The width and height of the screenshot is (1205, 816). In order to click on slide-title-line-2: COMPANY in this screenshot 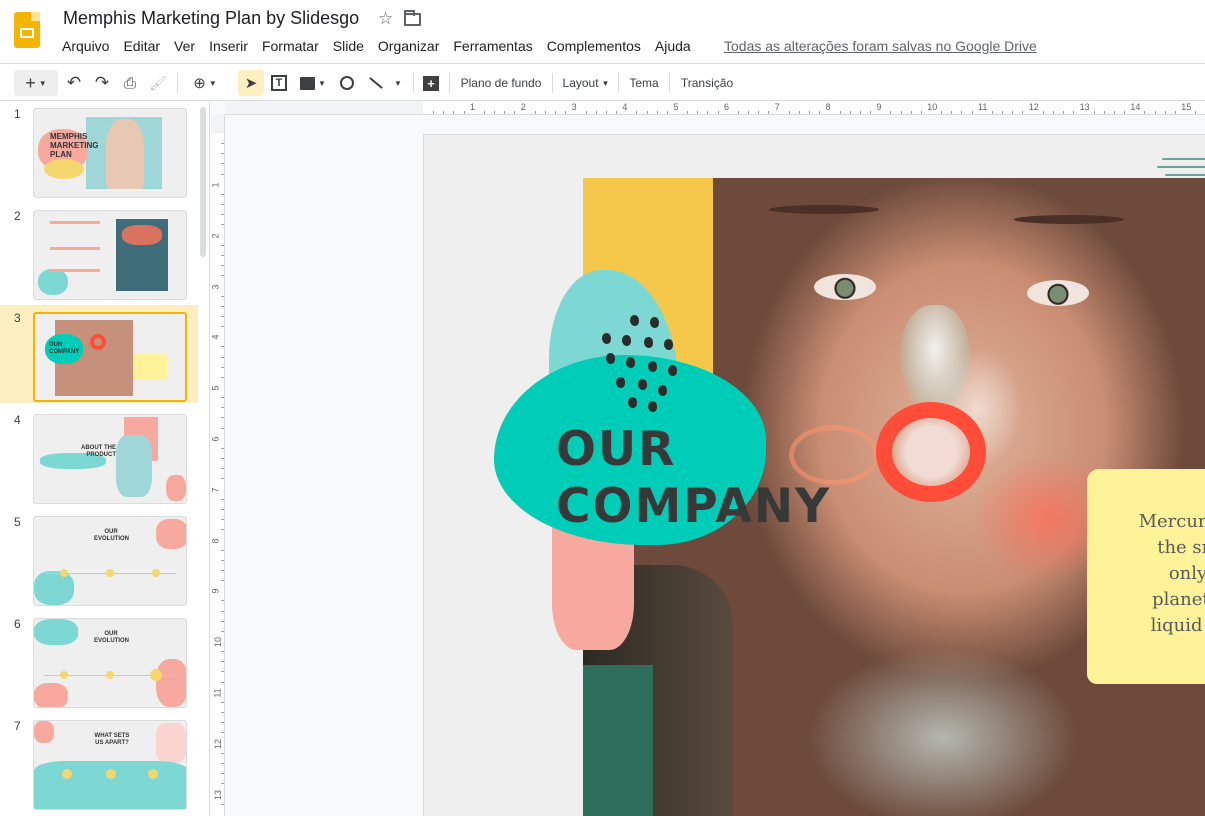, I will do `click(694, 506)`.